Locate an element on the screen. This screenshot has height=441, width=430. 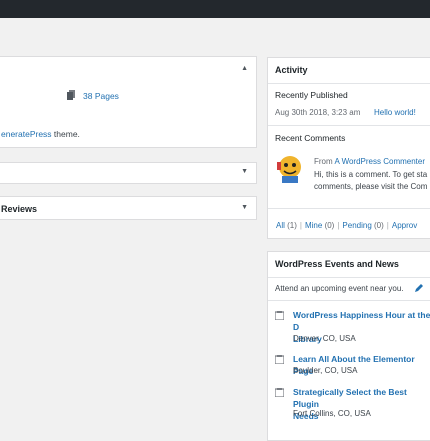
theme-link: eneratePress is located at coordinates (26, 134).